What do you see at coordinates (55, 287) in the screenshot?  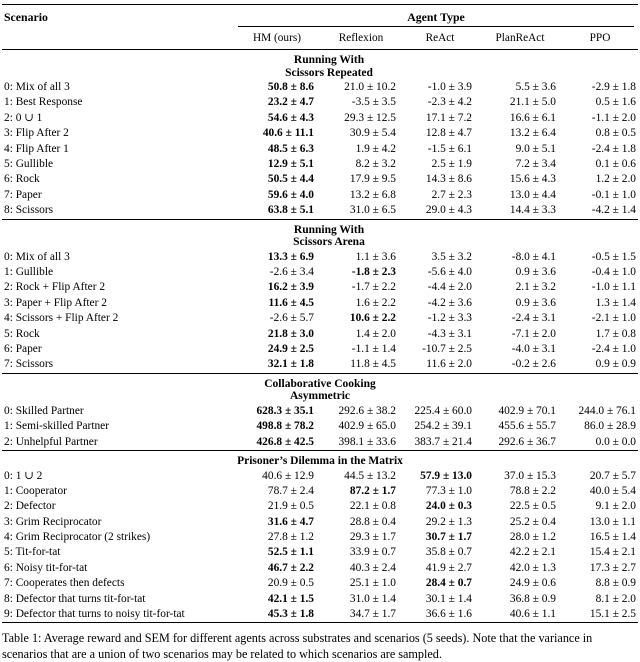 I see `row-label: 2: Rock + Flip After 2` at bounding box center [55, 287].